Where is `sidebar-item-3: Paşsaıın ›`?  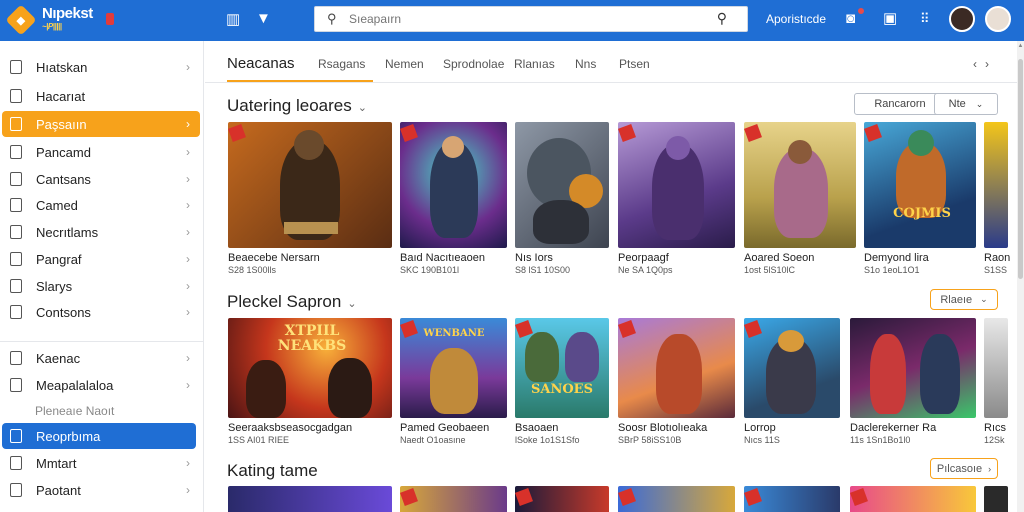 sidebar-item-3: Paşsaıın › is located at coordinates (101, 124).